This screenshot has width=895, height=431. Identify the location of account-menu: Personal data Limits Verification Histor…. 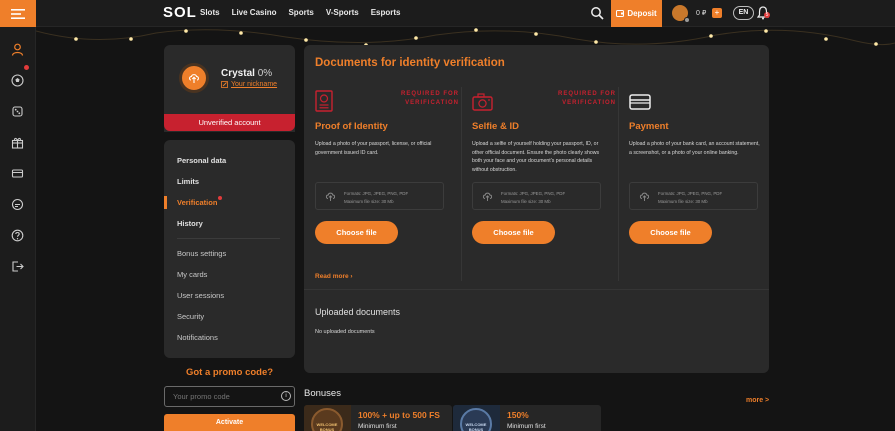
(229, 249).